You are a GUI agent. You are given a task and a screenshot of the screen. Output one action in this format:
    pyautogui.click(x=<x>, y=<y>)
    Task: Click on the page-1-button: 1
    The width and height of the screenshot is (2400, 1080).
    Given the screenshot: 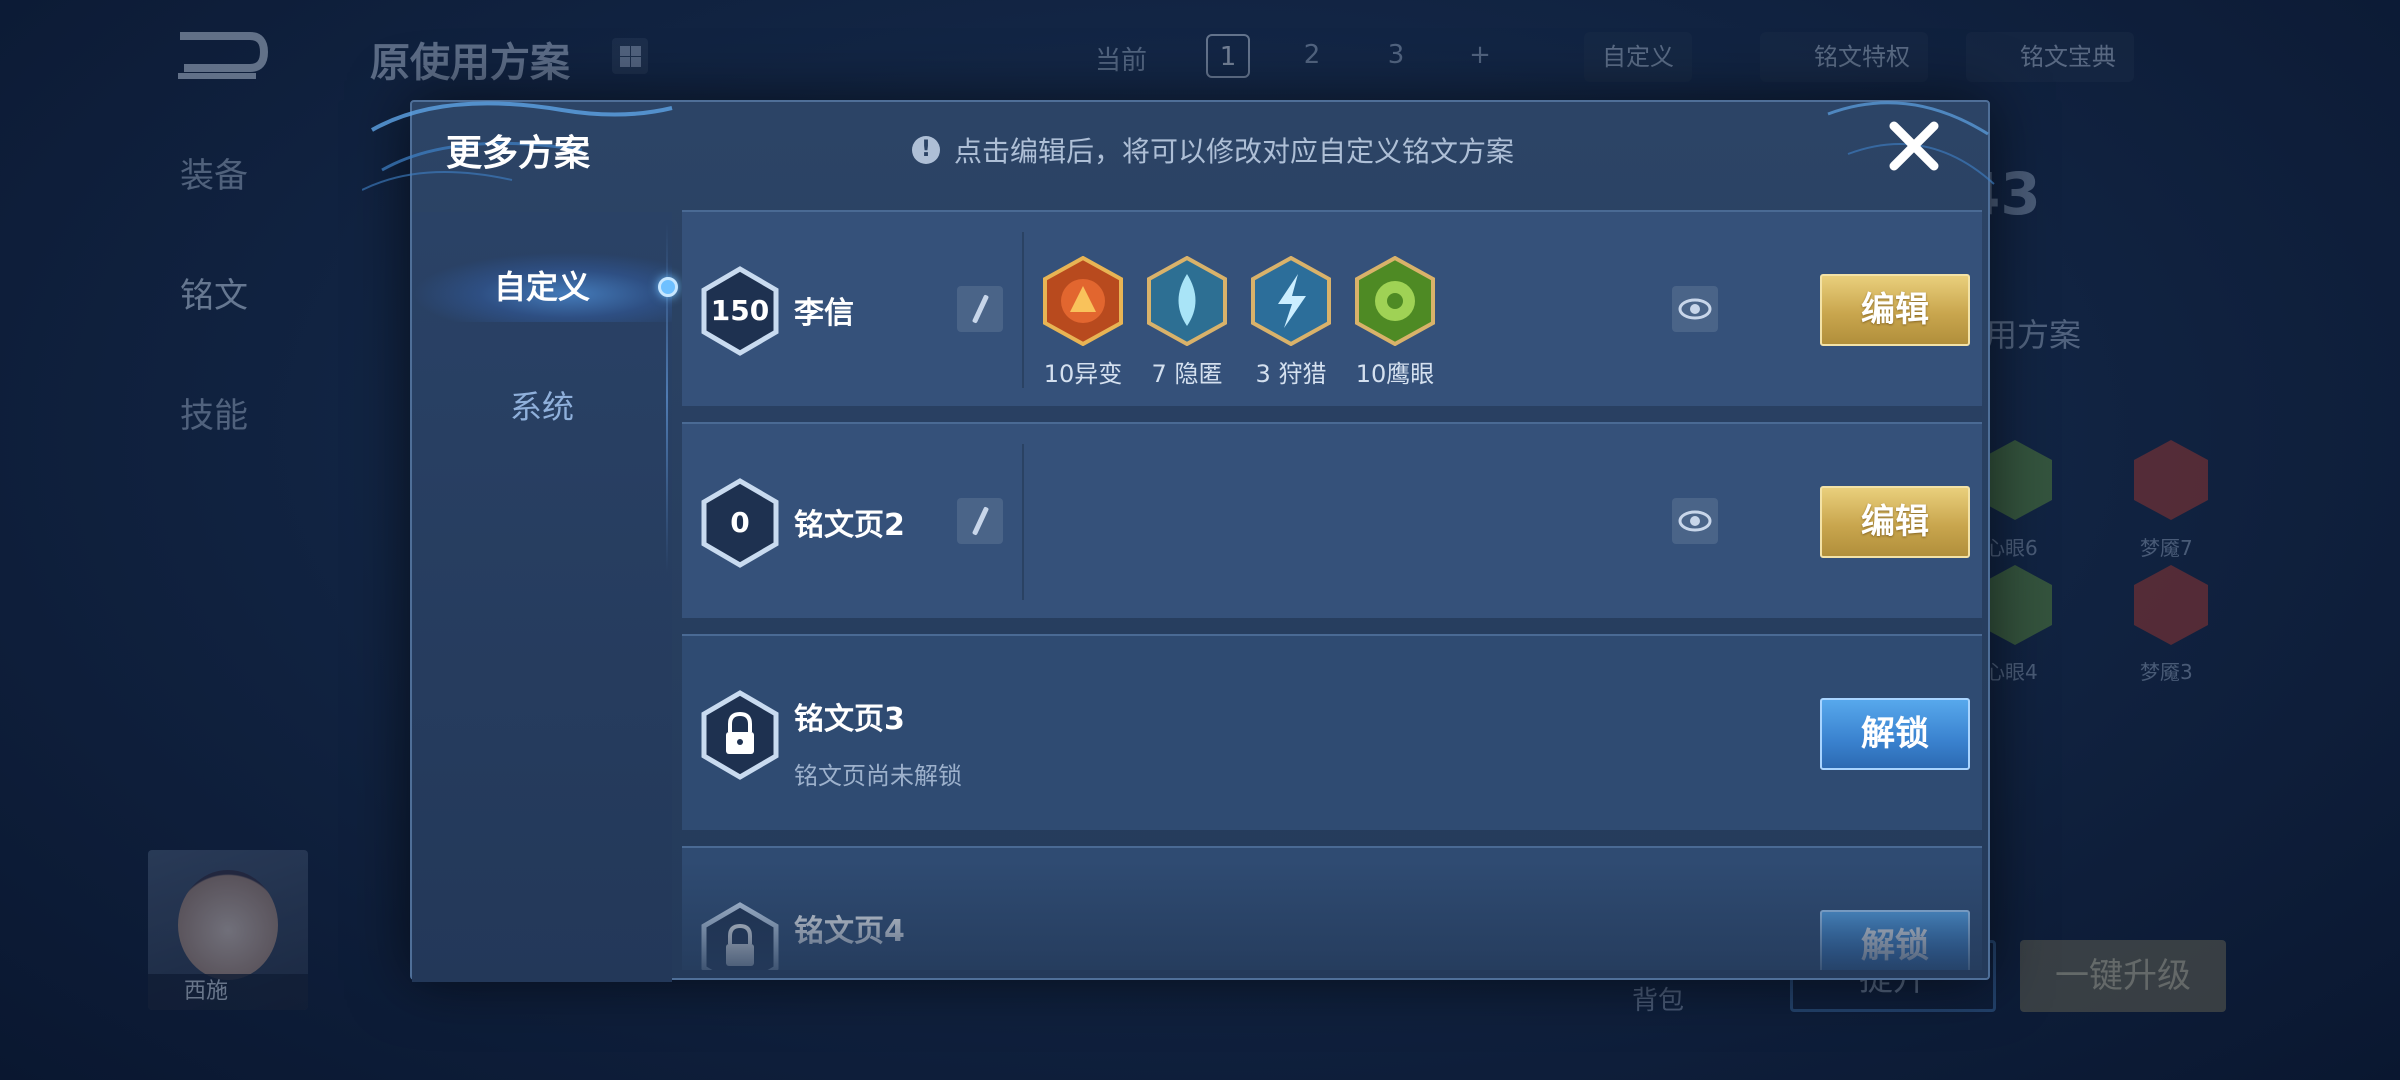 What is the action you would take?
    pyautogui.click(x=1228, y=56)
    